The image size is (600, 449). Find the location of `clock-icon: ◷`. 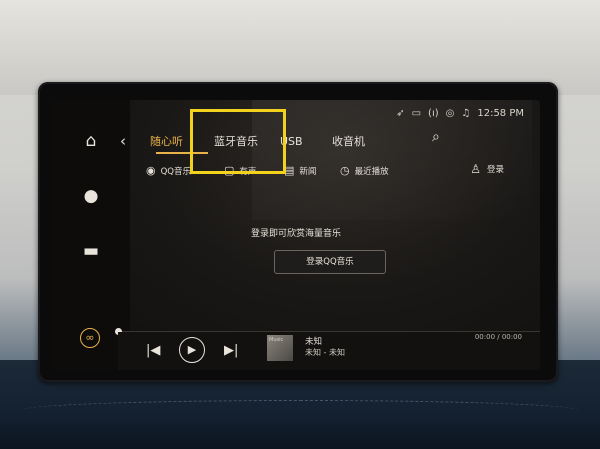

clock-icon: ◷ is located at coordinates (345, 170).